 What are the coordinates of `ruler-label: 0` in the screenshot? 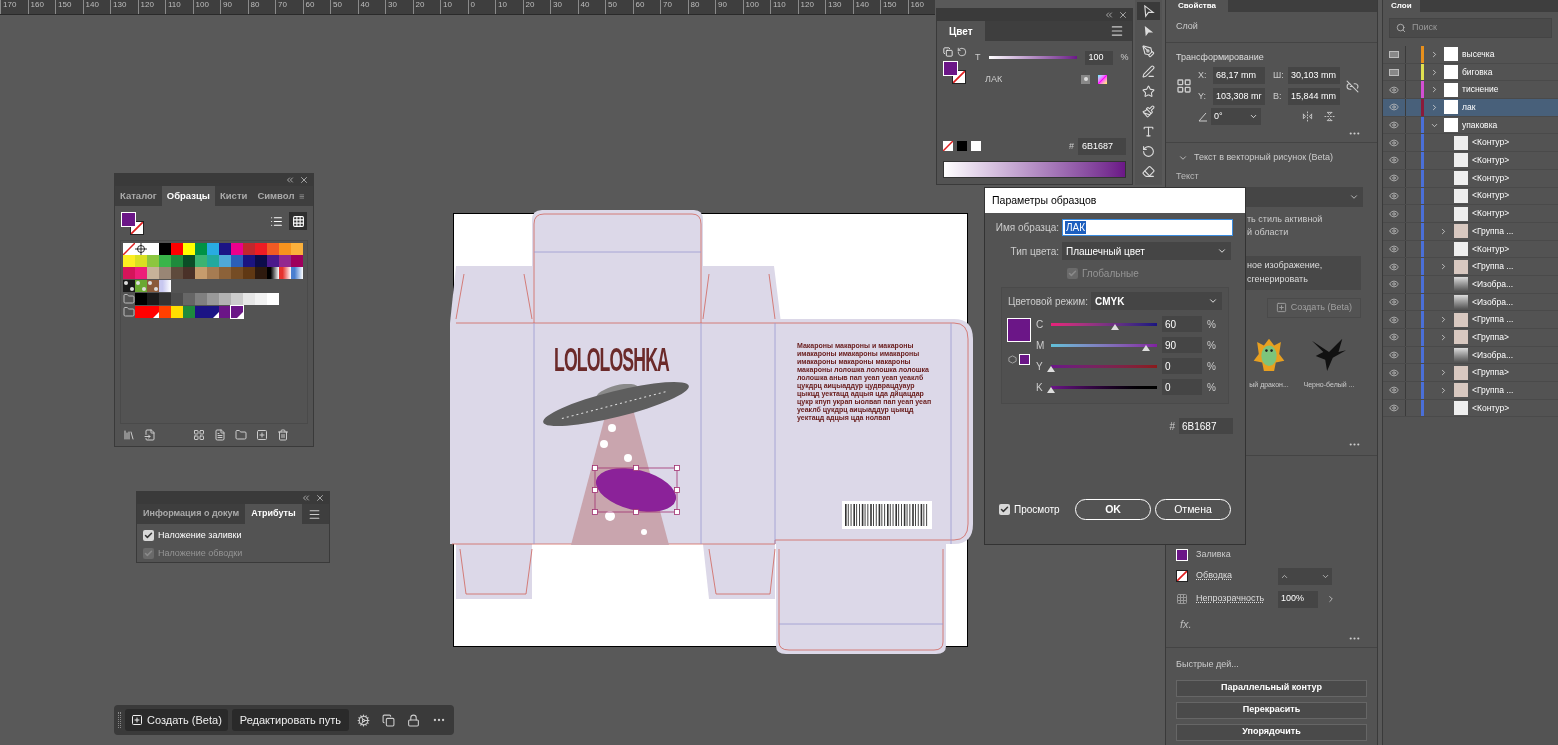 It's located at (481, 7).